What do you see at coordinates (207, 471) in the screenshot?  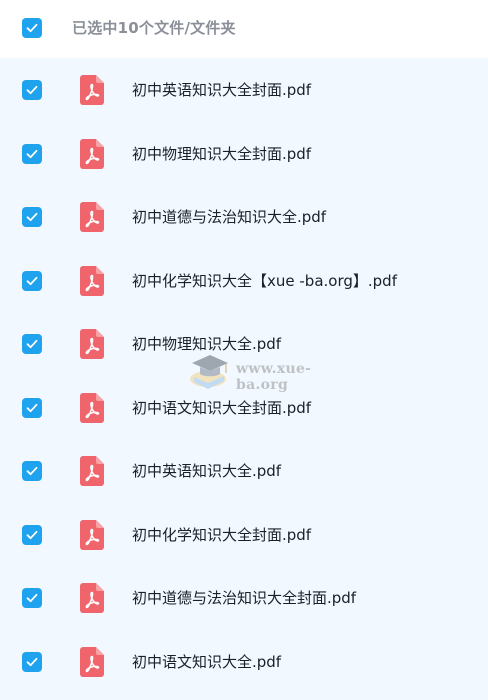 I see `file-name: 初中英语知识大全.pdf` at bounding box center [207, 471].